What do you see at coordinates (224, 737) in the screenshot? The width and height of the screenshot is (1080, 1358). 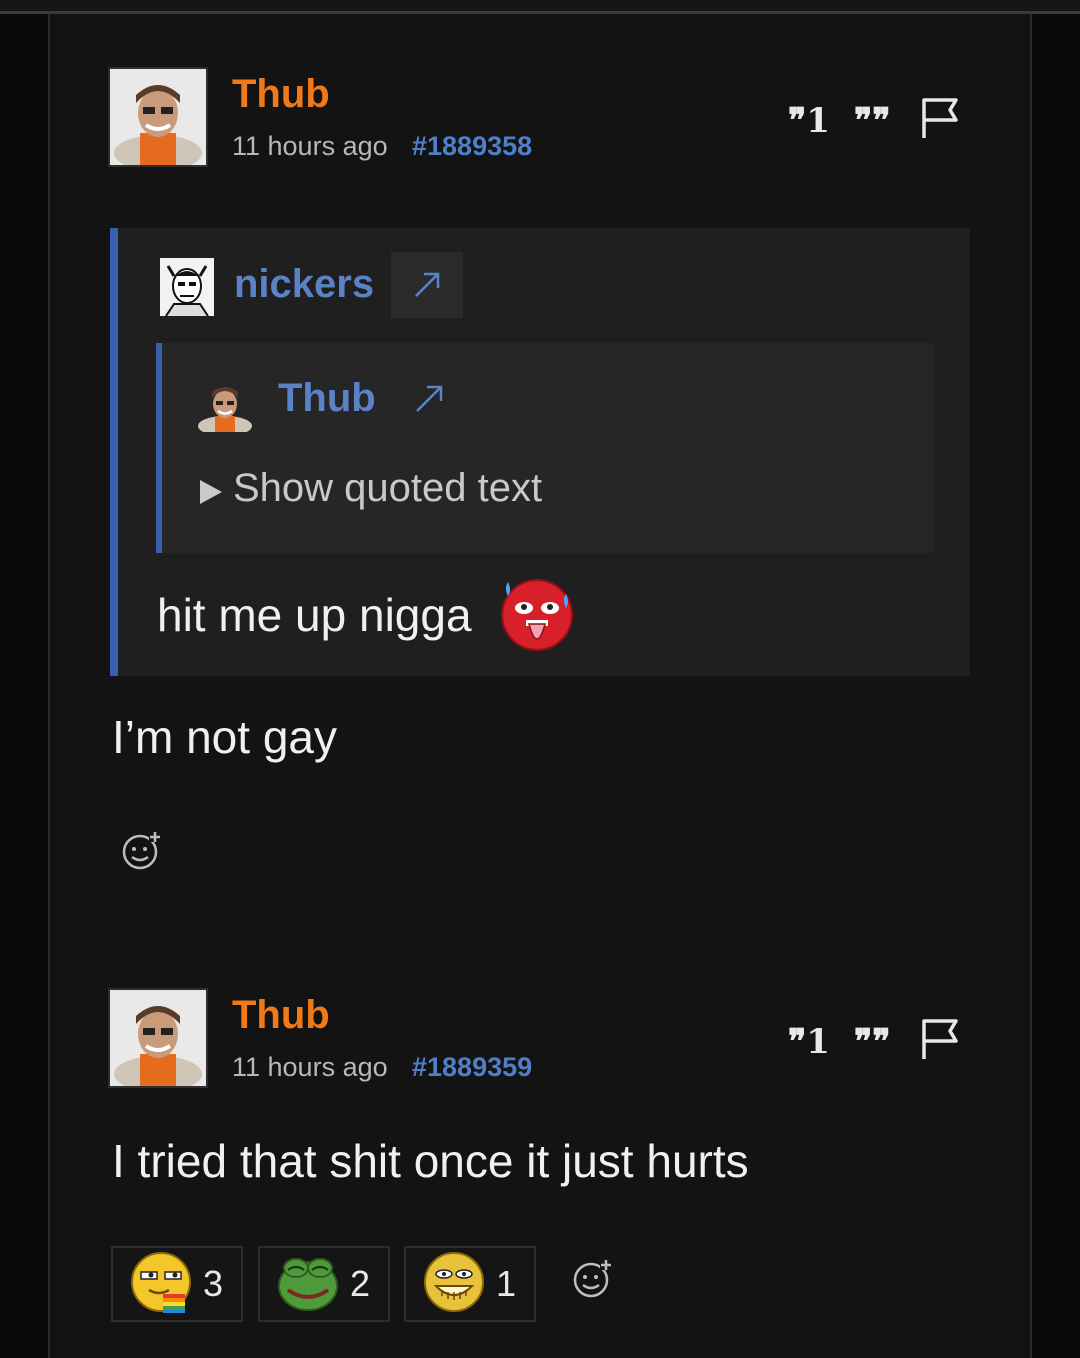 I see `post-body: I’m not gay` at bounding box center [224, 737].